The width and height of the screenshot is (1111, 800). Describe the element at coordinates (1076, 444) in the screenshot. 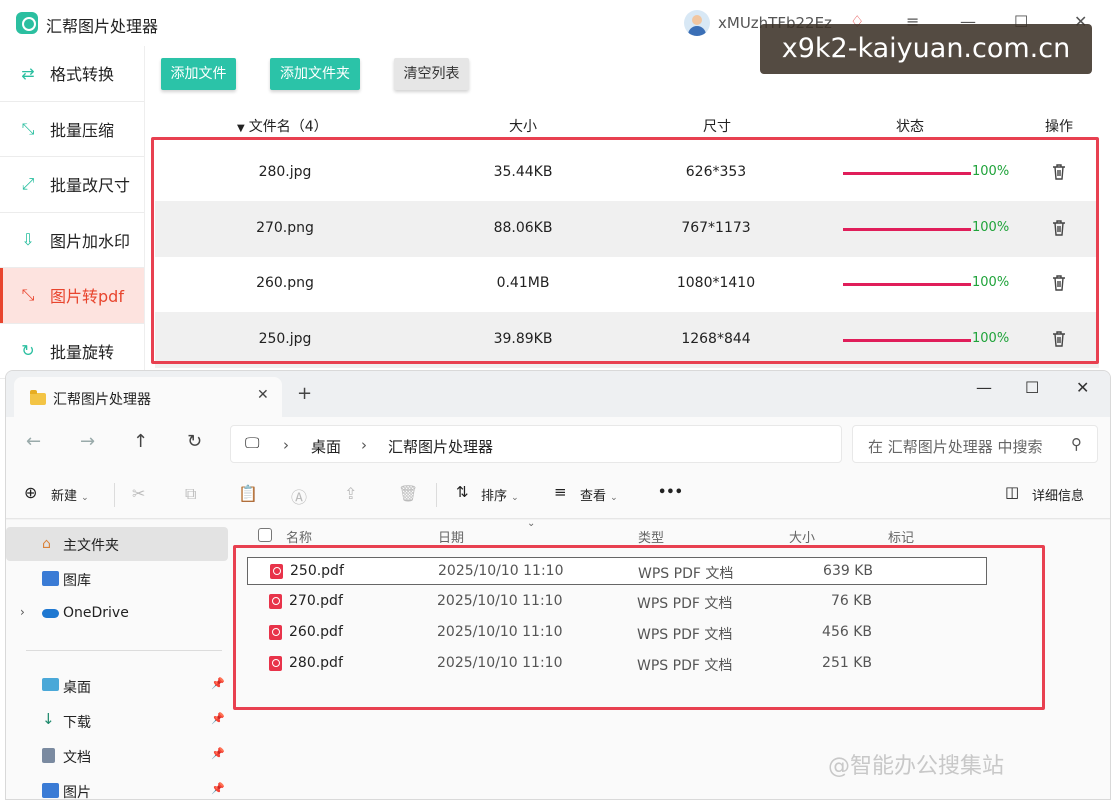

I see `search-icon: ⚲` at that location.